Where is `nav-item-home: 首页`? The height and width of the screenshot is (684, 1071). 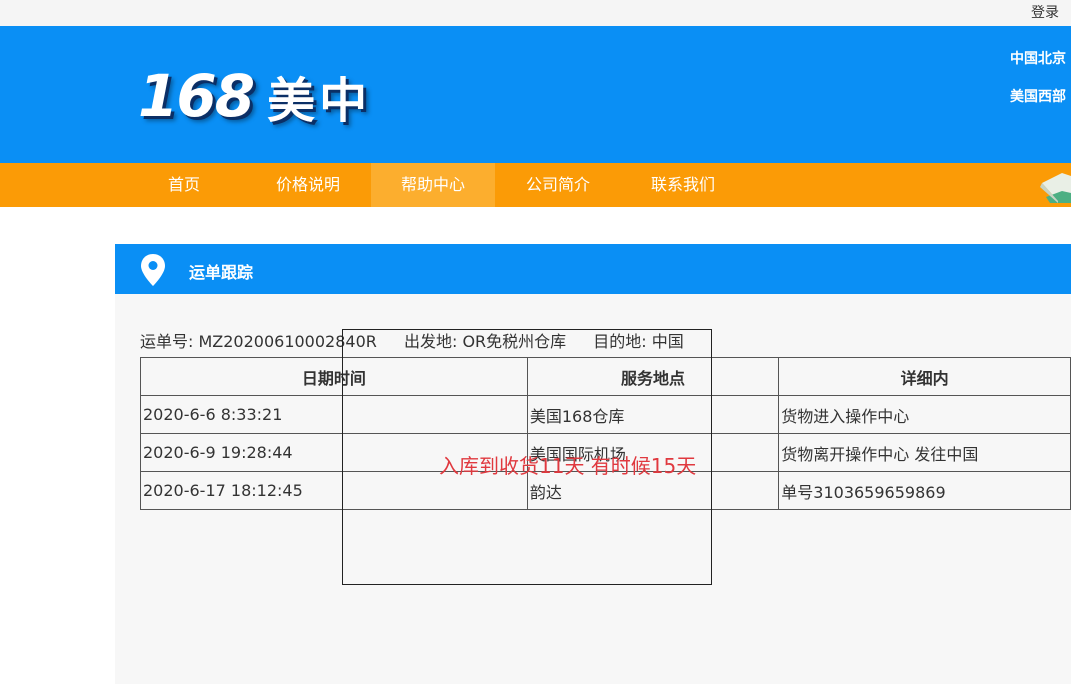
nav-item-home: 首页 is located at coordinates (184, 185).